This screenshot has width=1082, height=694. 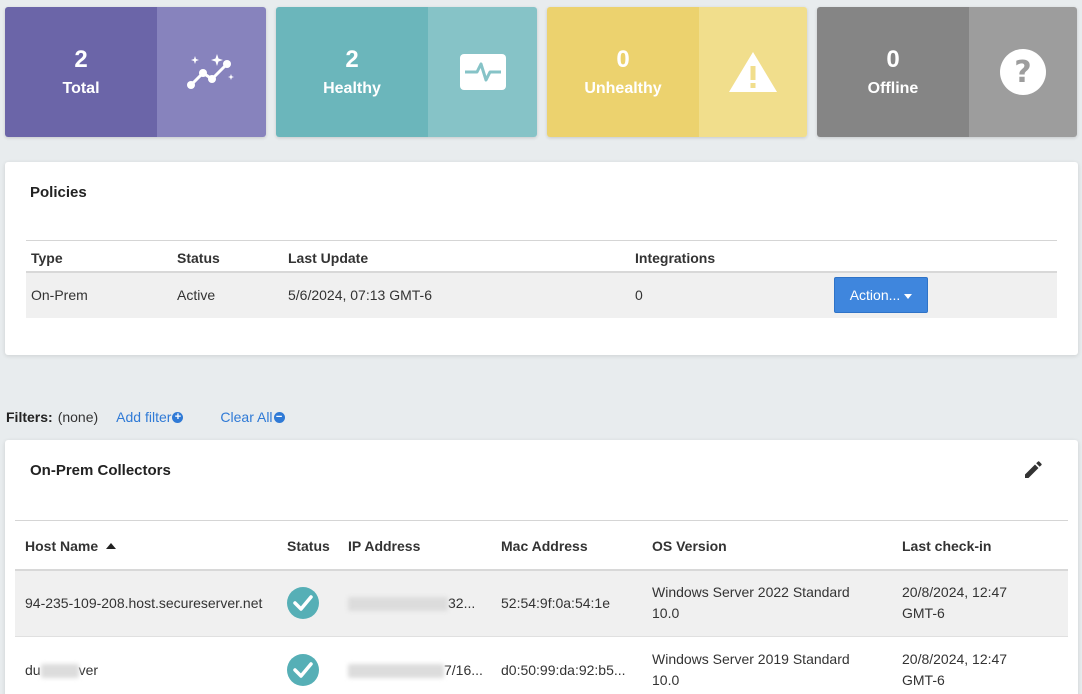 I want to click on collectors-title: On-Prem Collectors, so click(x=100, y=470).